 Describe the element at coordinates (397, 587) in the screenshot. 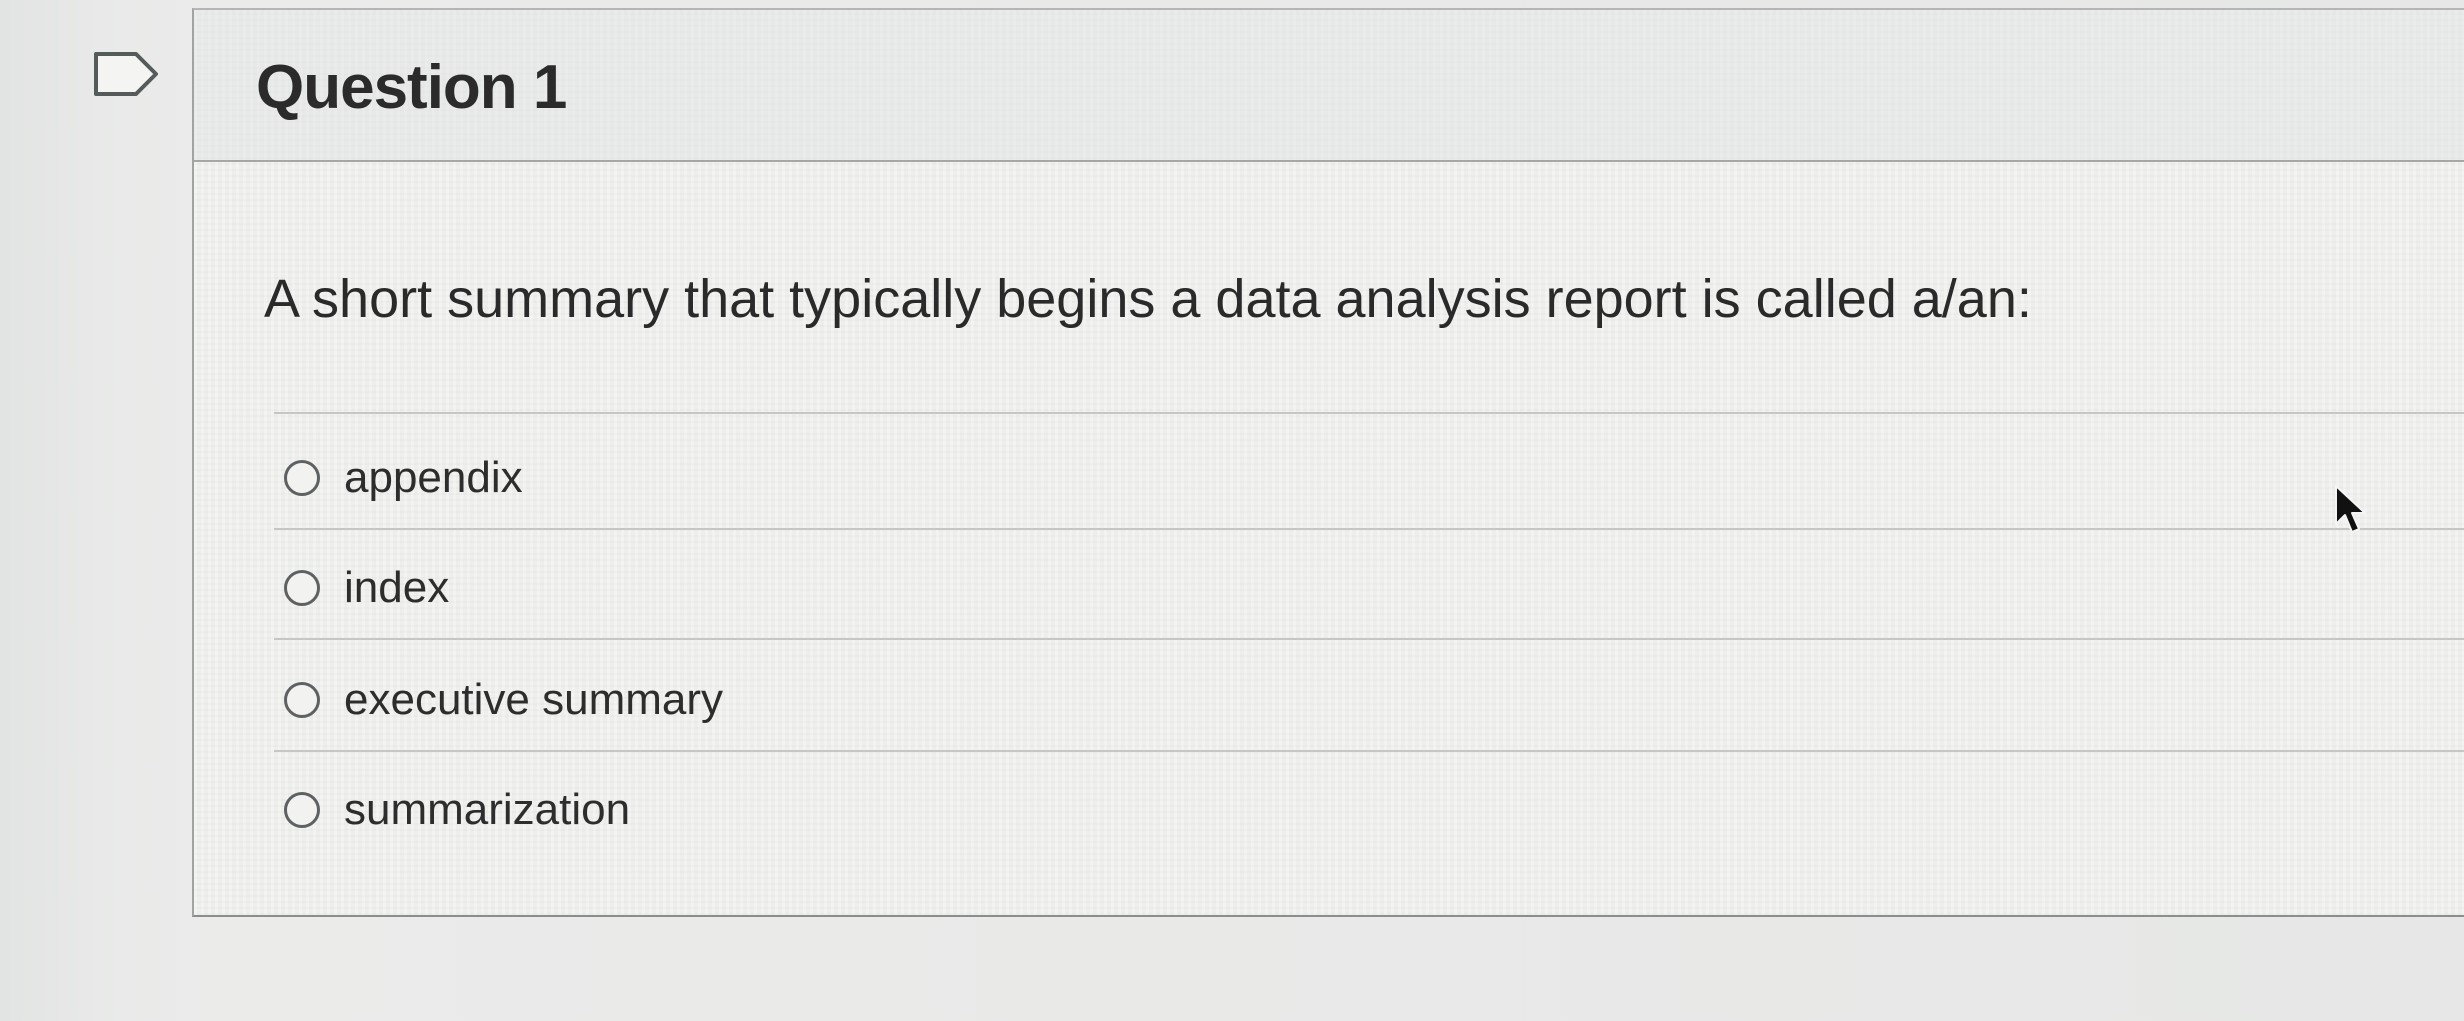

I see `answer-label: index` at that location.